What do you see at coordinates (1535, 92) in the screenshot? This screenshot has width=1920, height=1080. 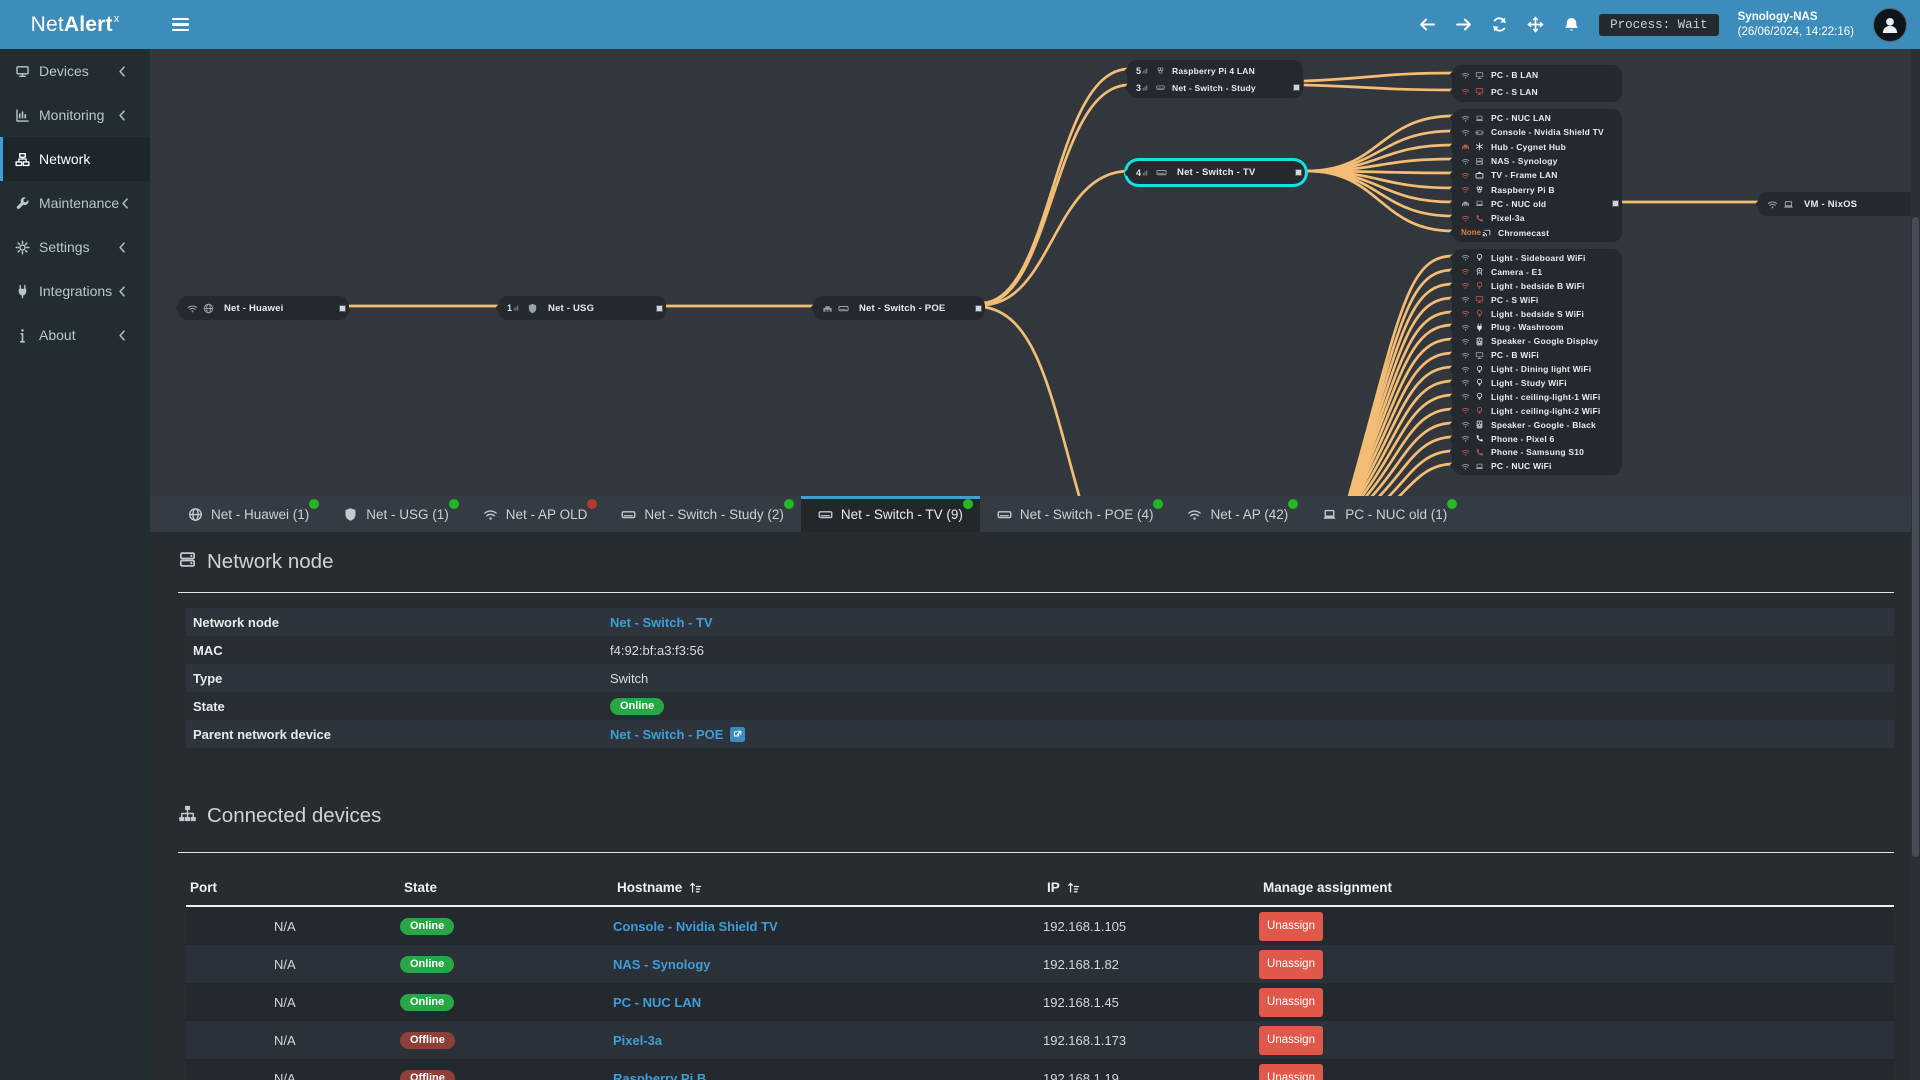 I see `diagram-device-row: PC - S LAN` at bounding box center [1535, 92].